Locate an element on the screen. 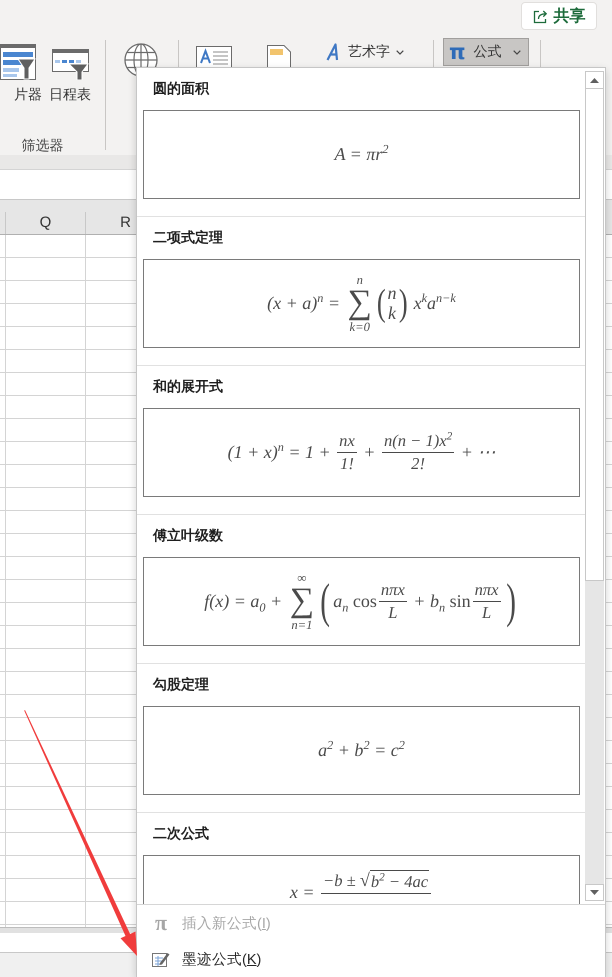  equation-button: π 公式 is located at coordinates (486, 52).